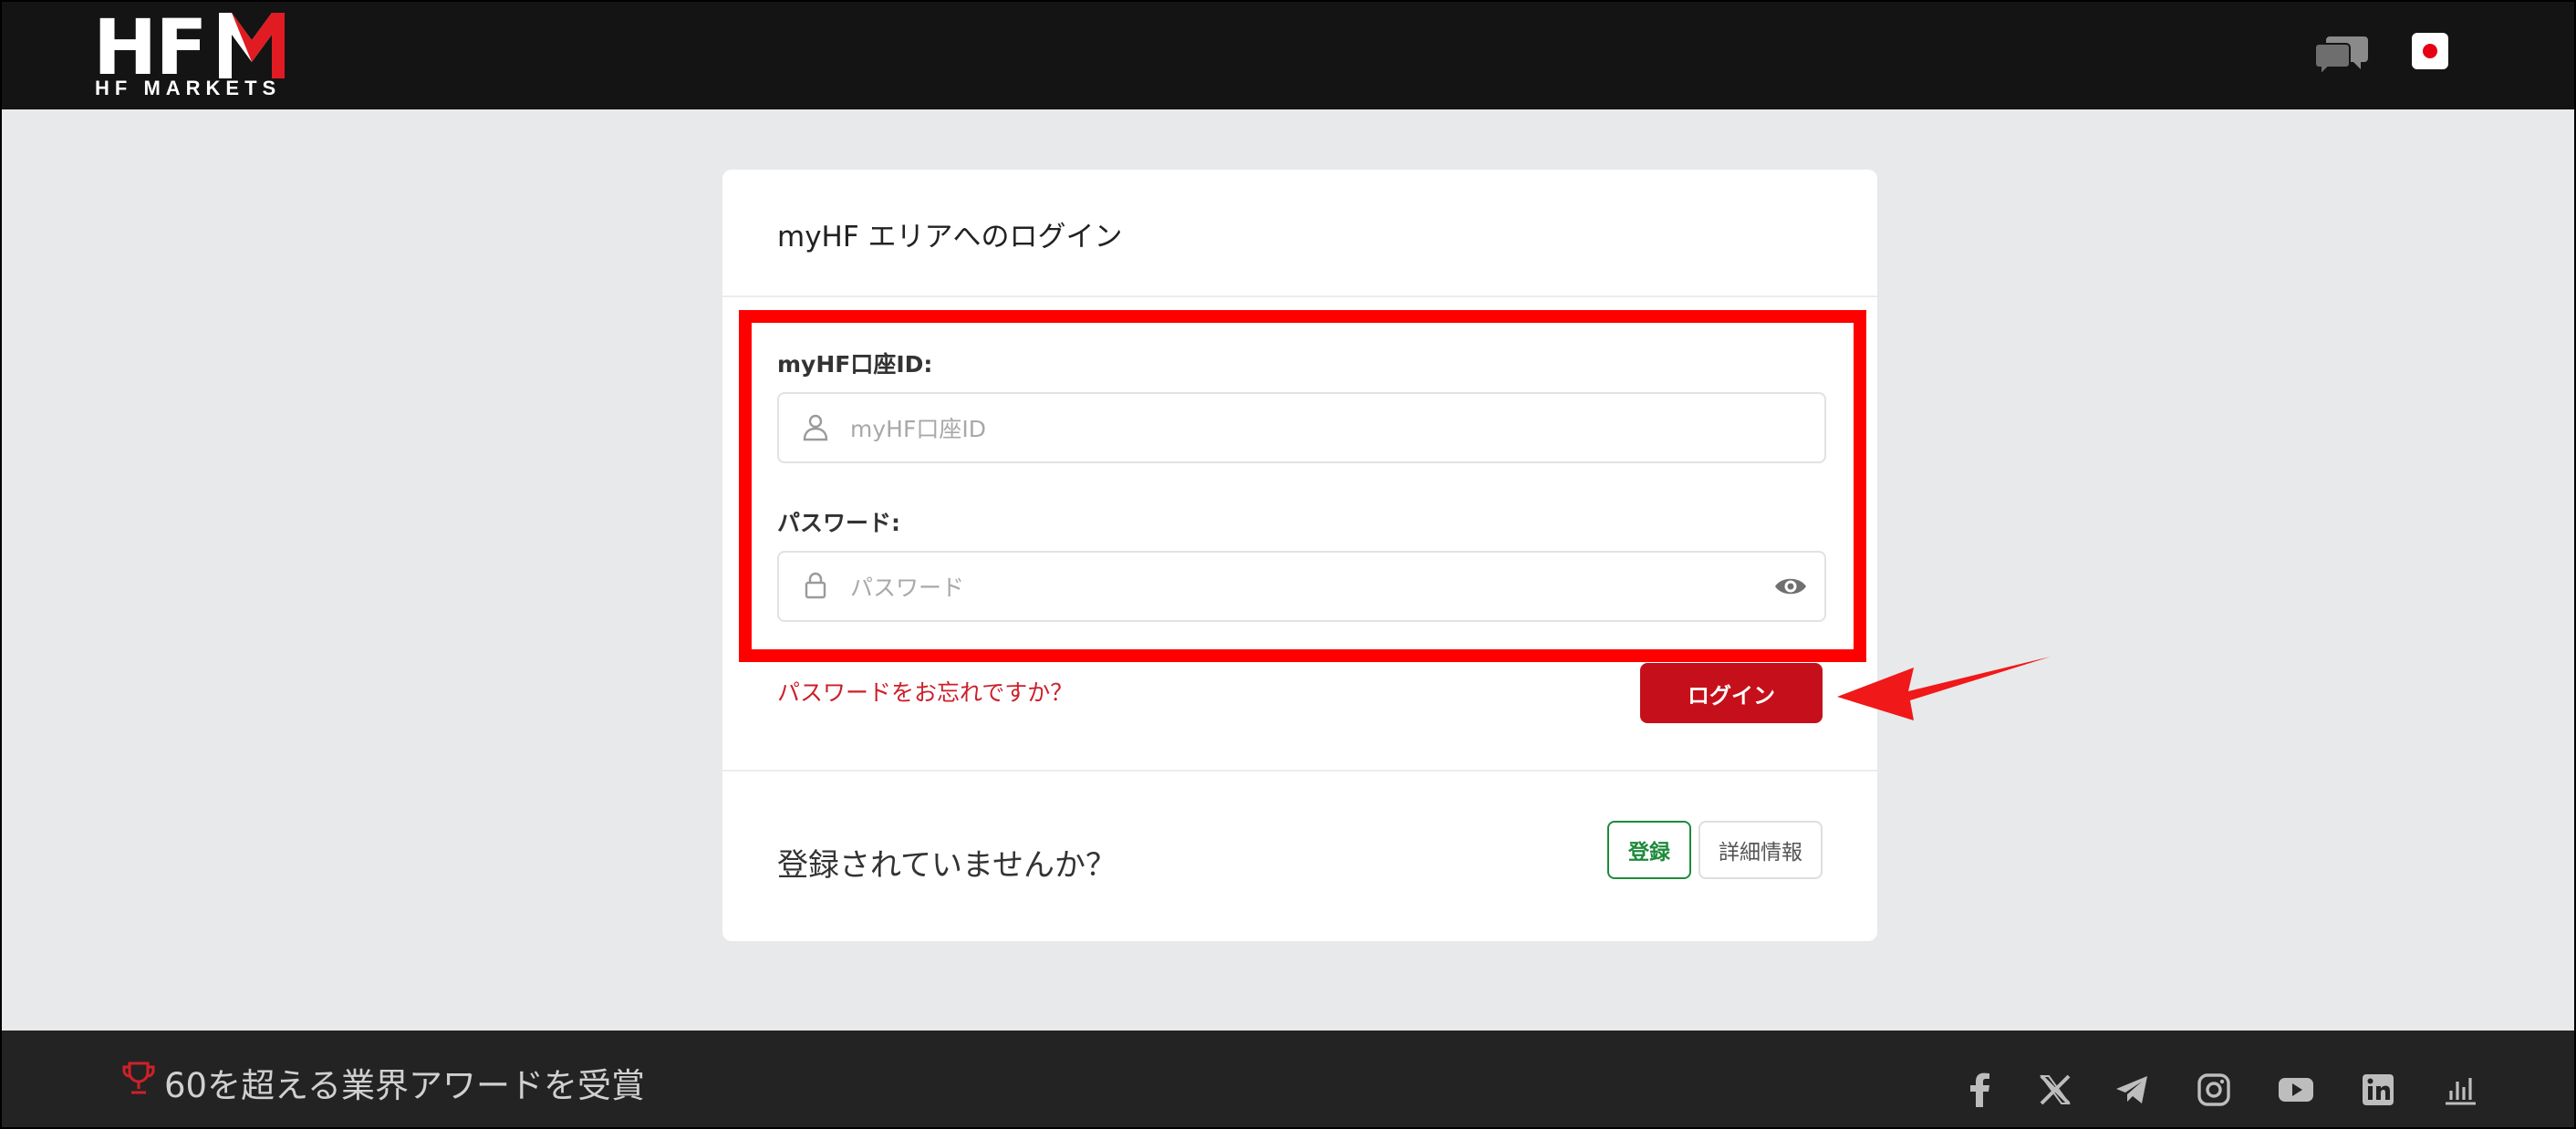  Describe the element at coordinates (815, 585) in the screenshot. I see `lock-icon` at that location.